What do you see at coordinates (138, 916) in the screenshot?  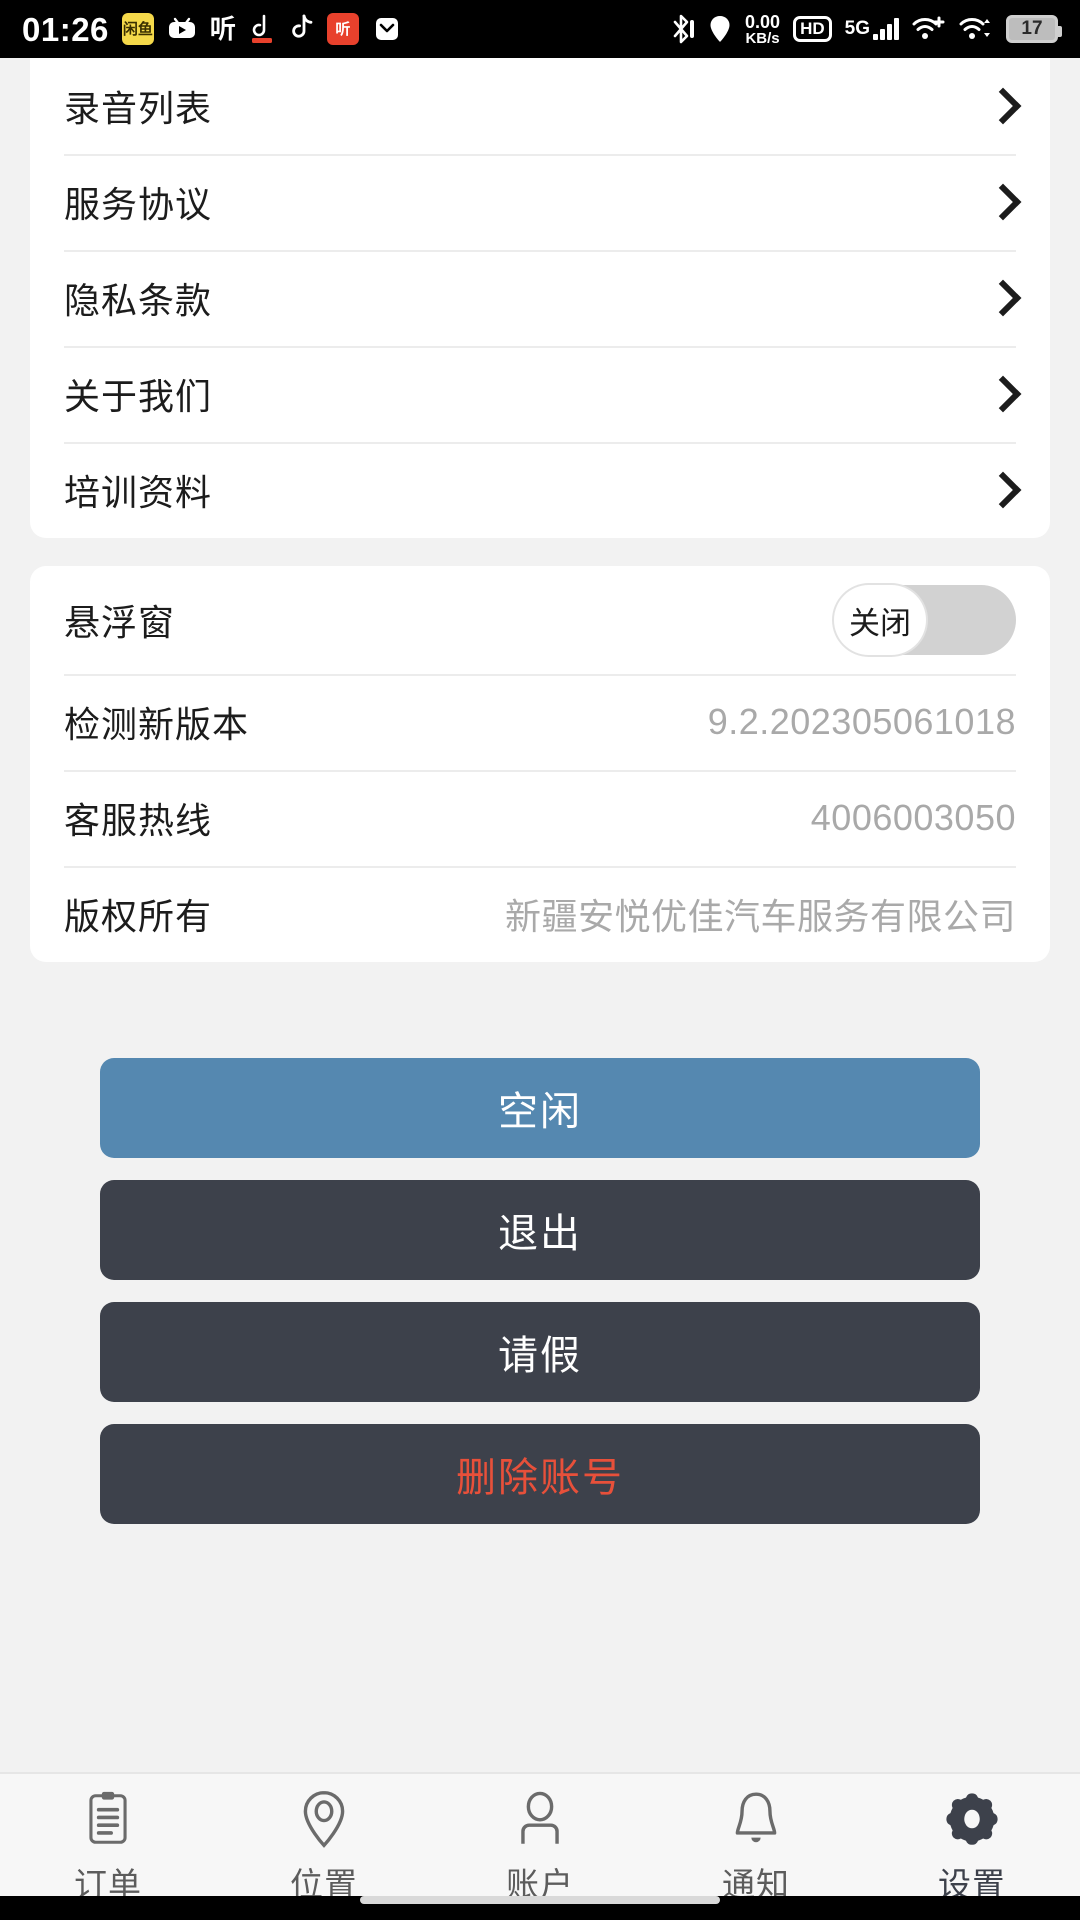 I see `row-label: 版权所有` at bounding box center [138, 916].